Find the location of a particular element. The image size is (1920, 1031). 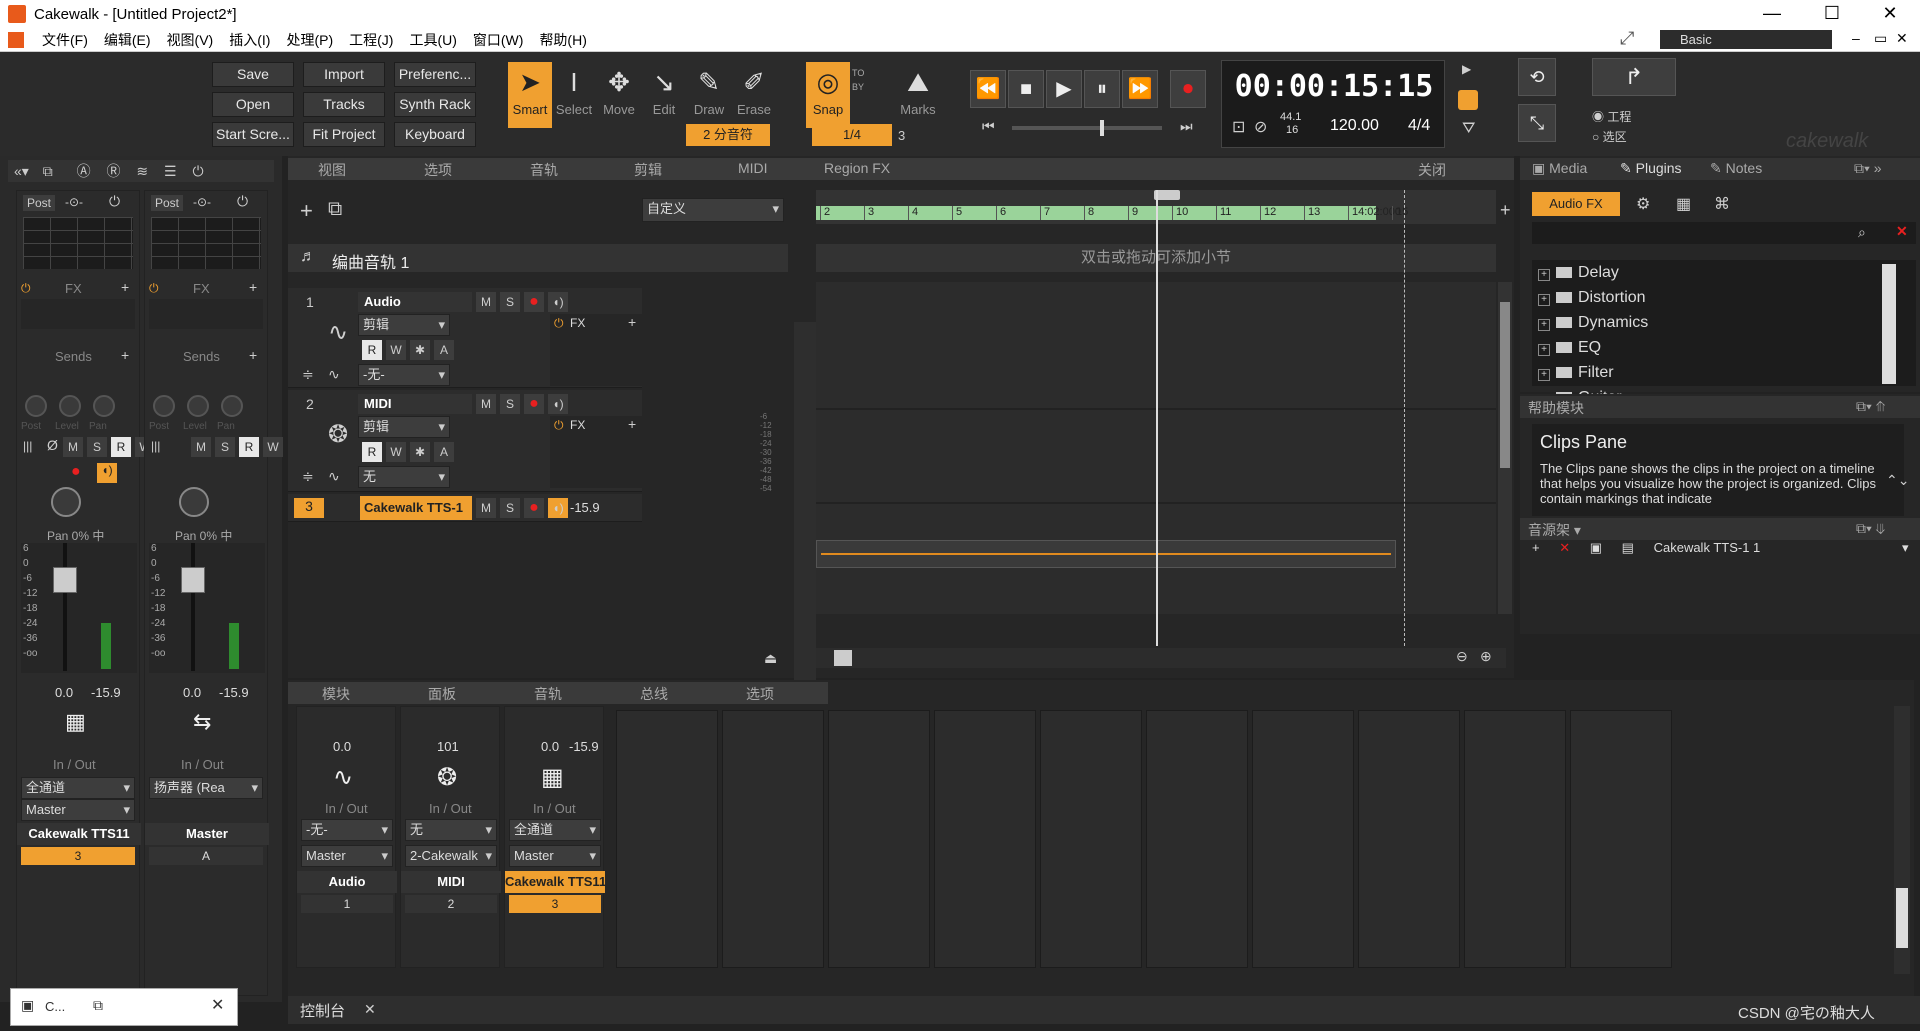

marks-button: ⛰ Marks is located at coordinates (918, 95).